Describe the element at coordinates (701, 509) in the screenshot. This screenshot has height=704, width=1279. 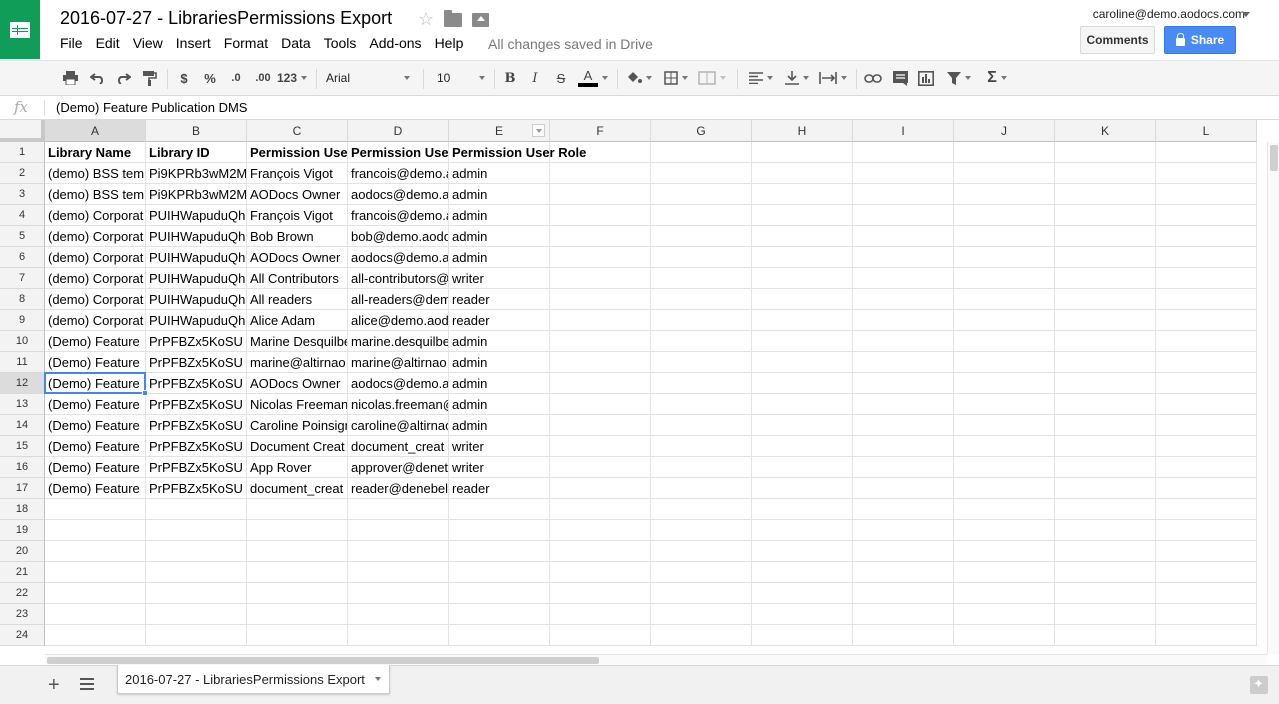
I see `cell-g18` at that location.